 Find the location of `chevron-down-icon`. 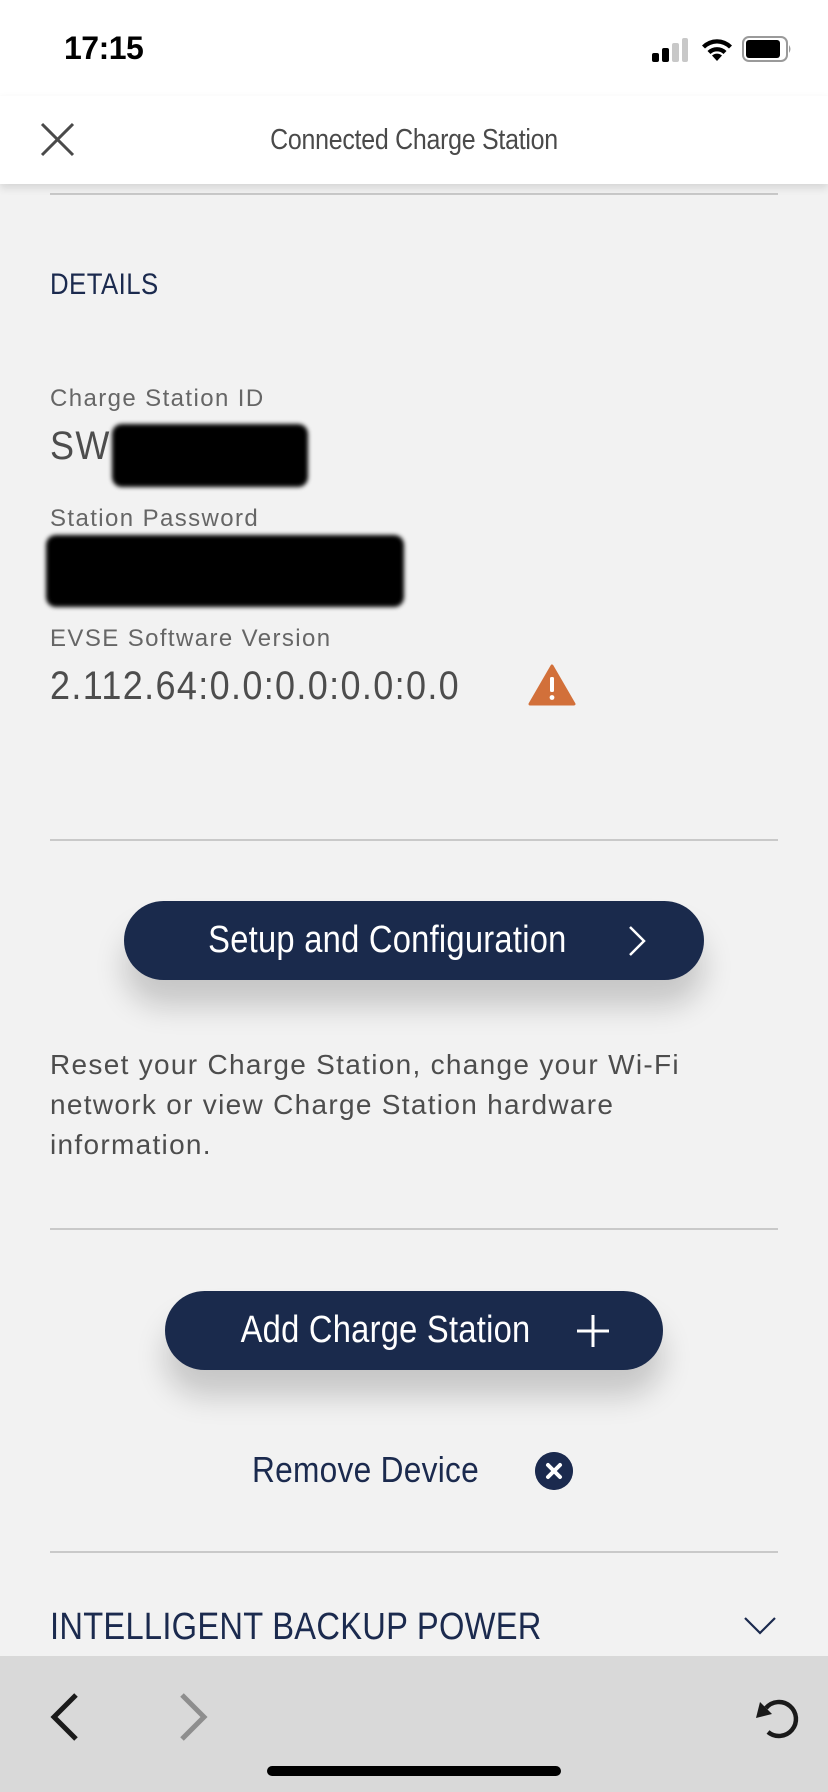

chevron-down-icon is located at coordinates (760, 1626).